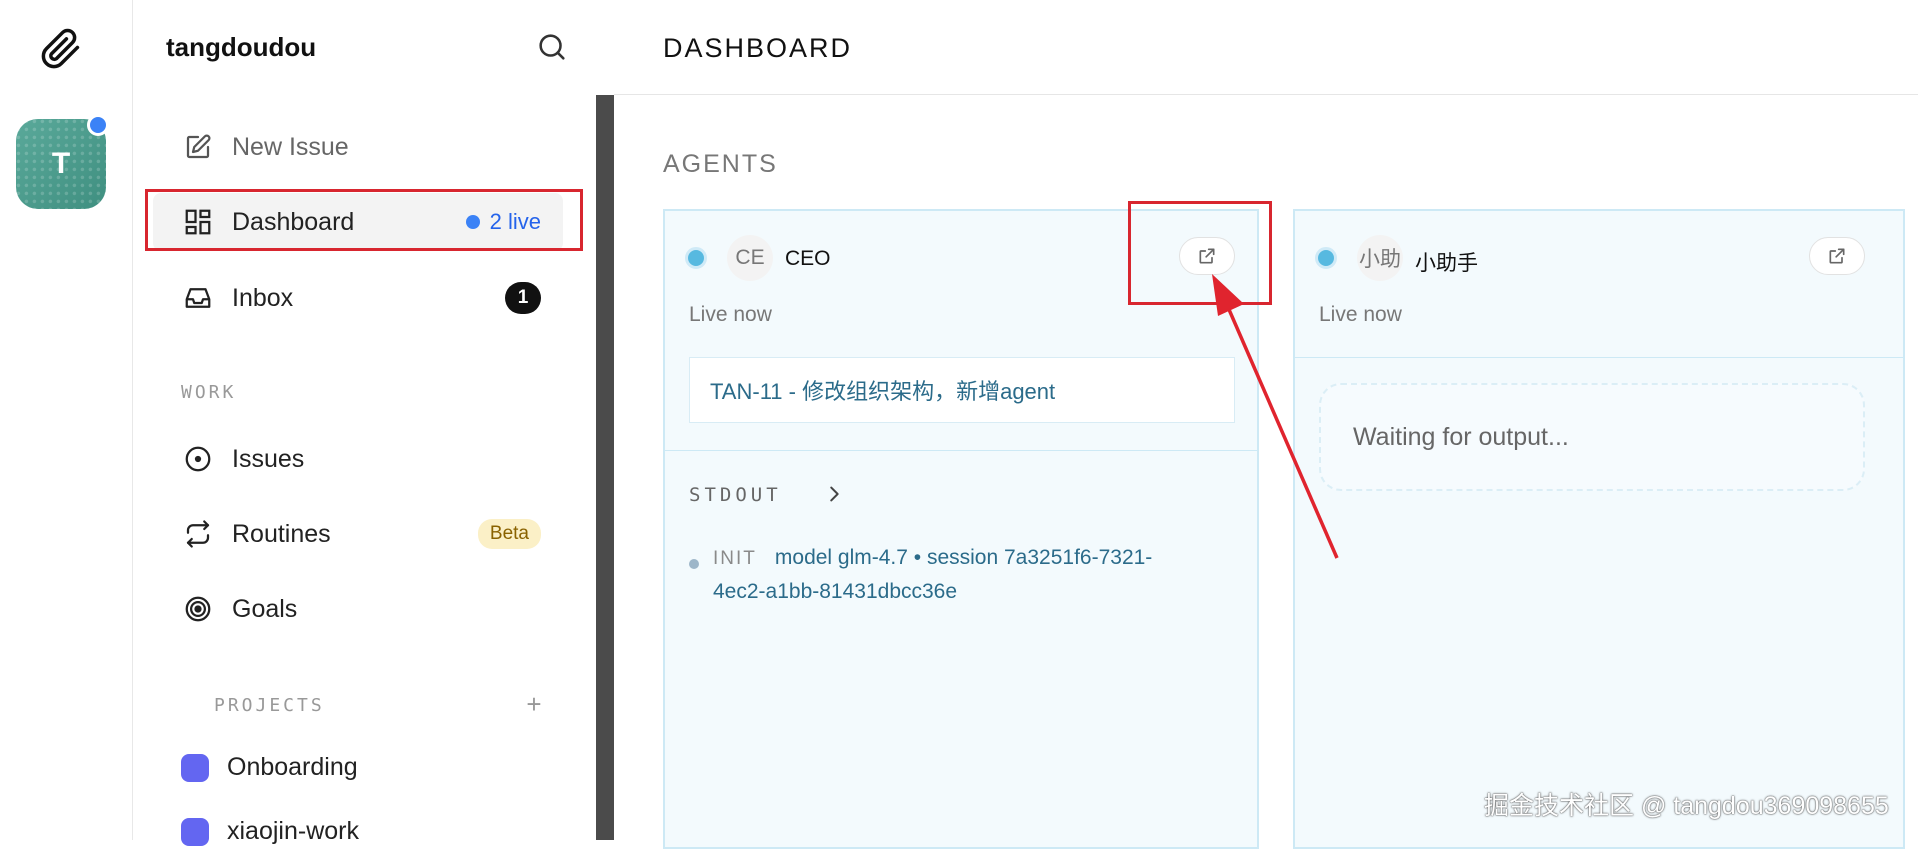 This screenshot has width=1918, height=849. What do you see at coordinates (292, 767) in the screenshot?
I see `project-name: Onboarding` at bounding box center [292, 767].